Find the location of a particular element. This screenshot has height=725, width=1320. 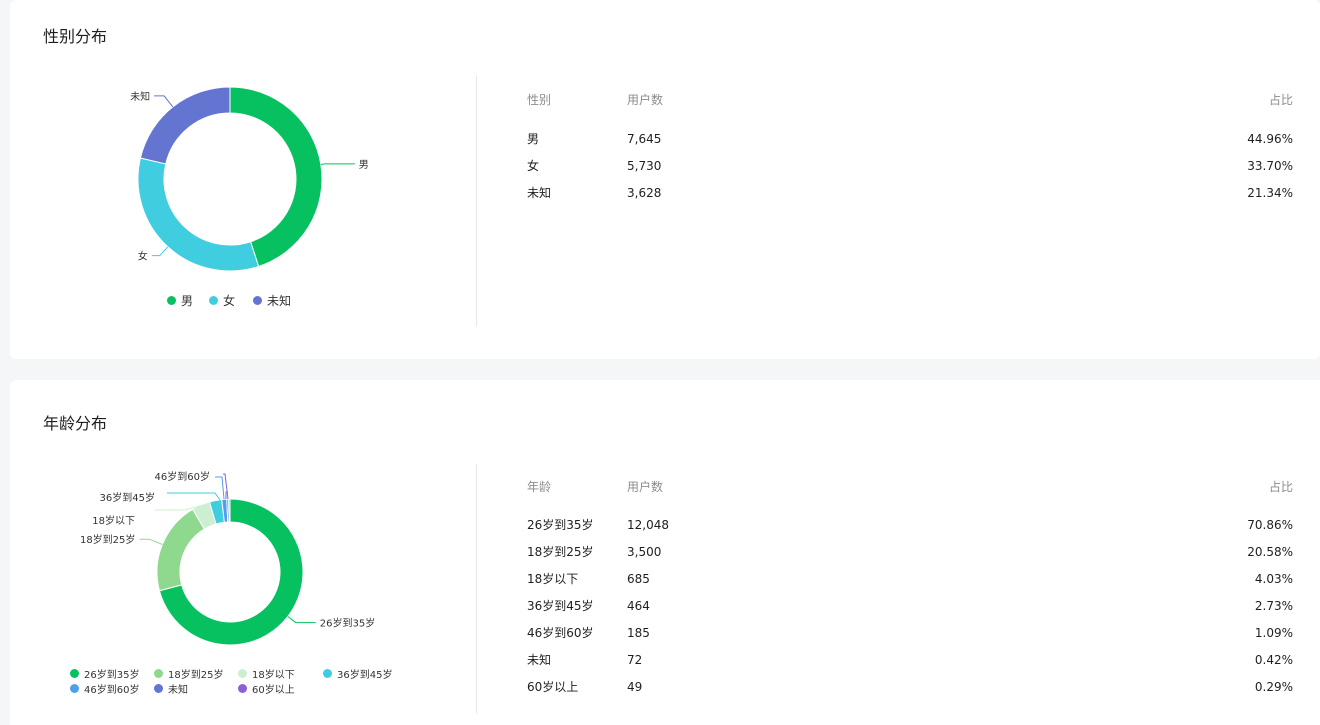

table-row: 未知 72 0.42% is located at coordinates (910, 660).